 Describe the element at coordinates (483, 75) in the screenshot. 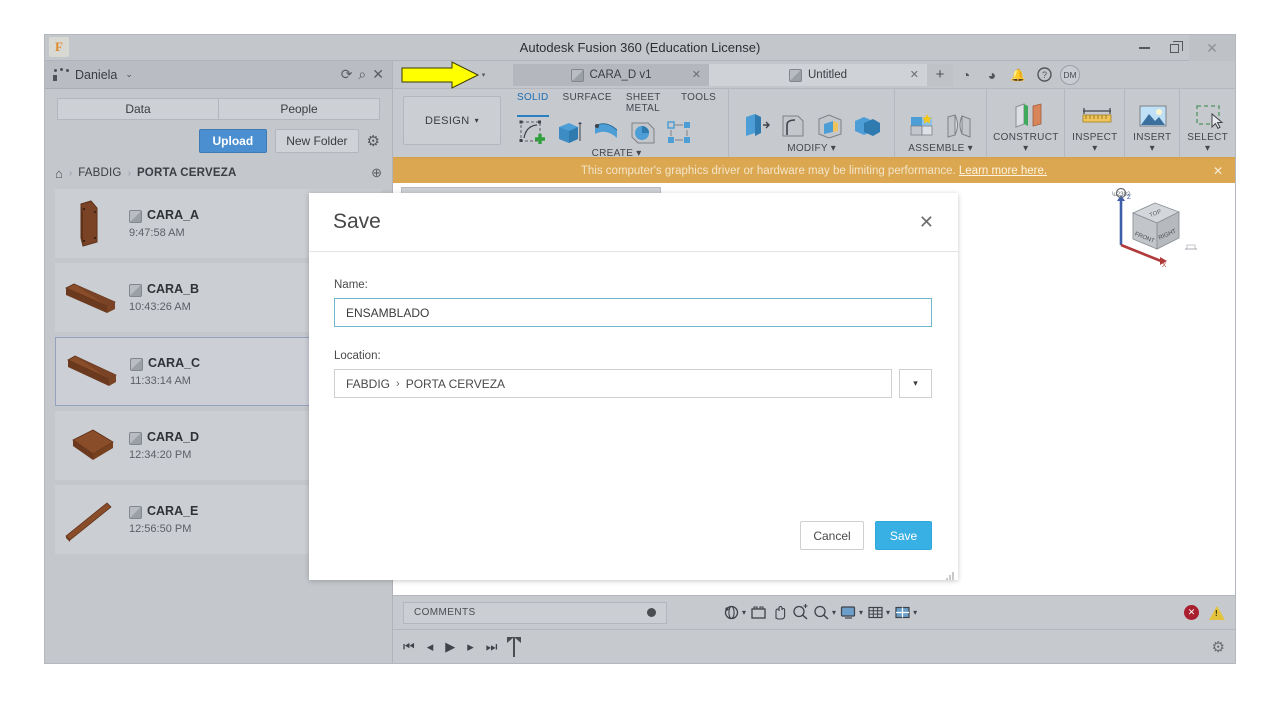

I see `redo-dropdown-icon: ▾` at that location.